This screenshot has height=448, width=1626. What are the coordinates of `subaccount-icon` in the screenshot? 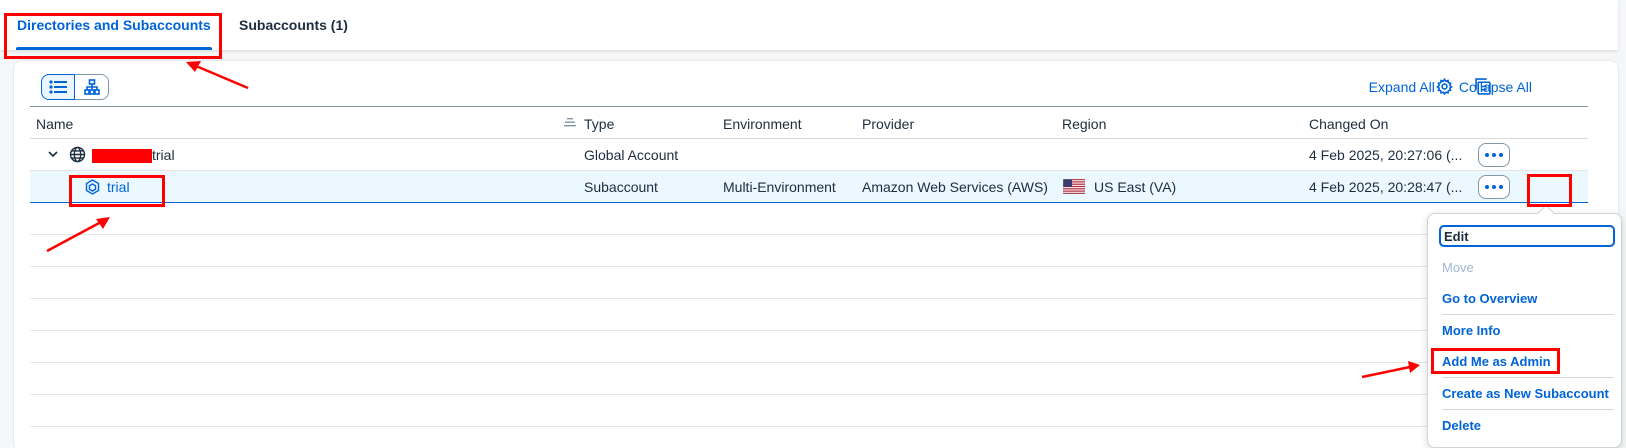 It's located at (92, 187).